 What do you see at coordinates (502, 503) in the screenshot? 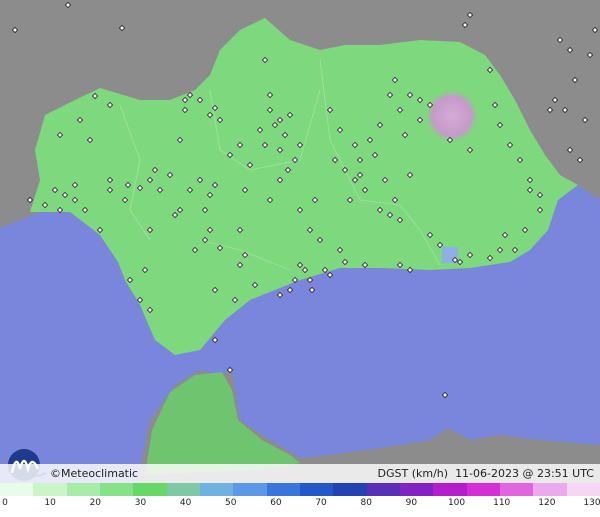
I see `scale-tick-label: 110` at bounding box center [502, 503].